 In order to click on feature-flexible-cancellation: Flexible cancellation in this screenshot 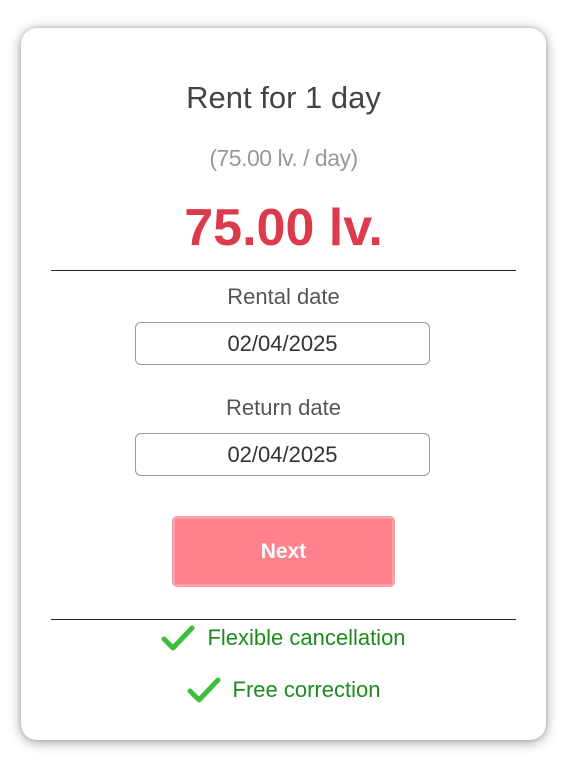, I will do `click(283, 638)`.